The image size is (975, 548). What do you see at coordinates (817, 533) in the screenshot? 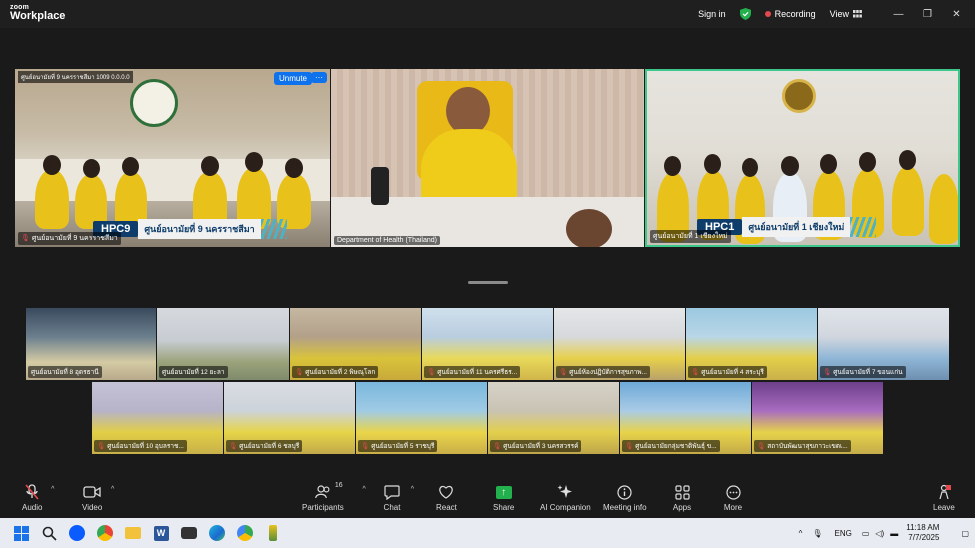
I see `microphone-icon: 🎙` at bounding box center [817, 533].